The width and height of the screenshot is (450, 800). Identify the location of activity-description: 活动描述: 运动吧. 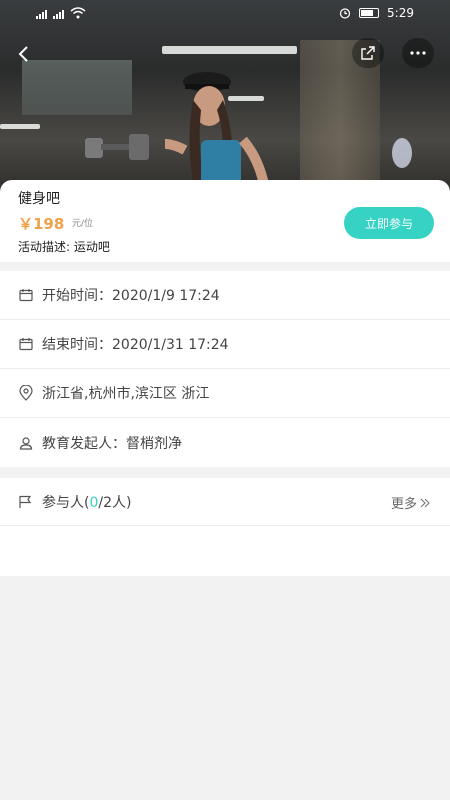
(64, 247).